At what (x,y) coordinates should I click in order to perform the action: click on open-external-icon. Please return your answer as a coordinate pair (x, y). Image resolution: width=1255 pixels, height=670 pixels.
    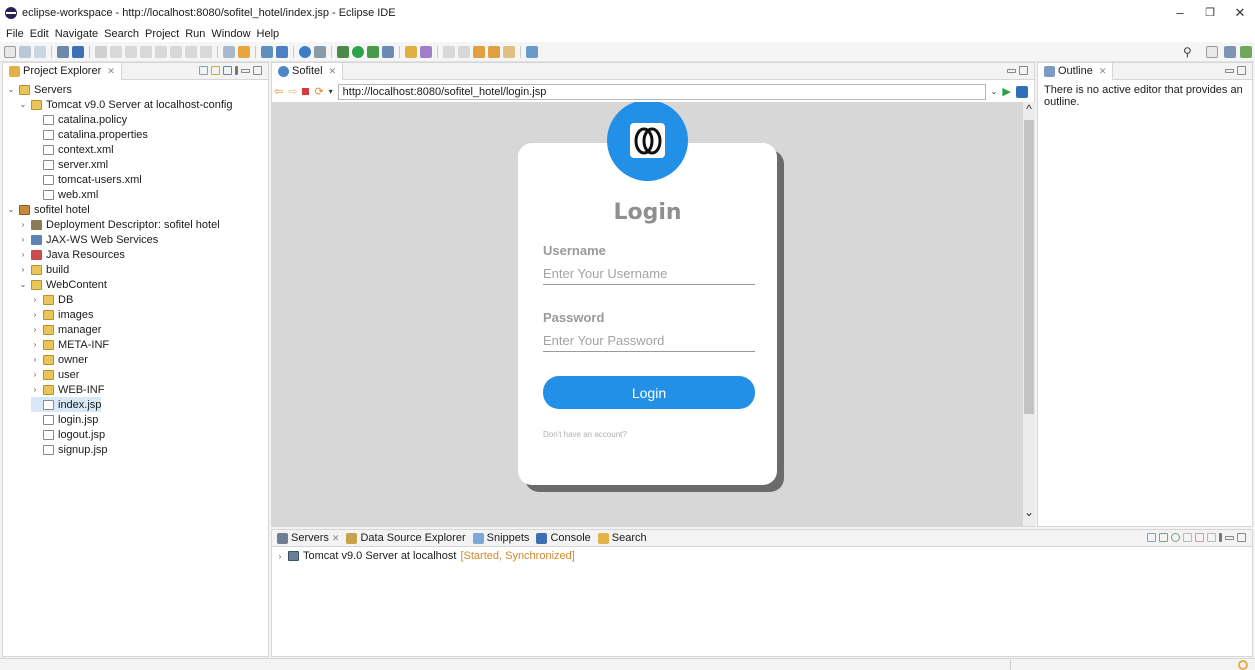
    Looking at the image, I should click on (1021, 91).